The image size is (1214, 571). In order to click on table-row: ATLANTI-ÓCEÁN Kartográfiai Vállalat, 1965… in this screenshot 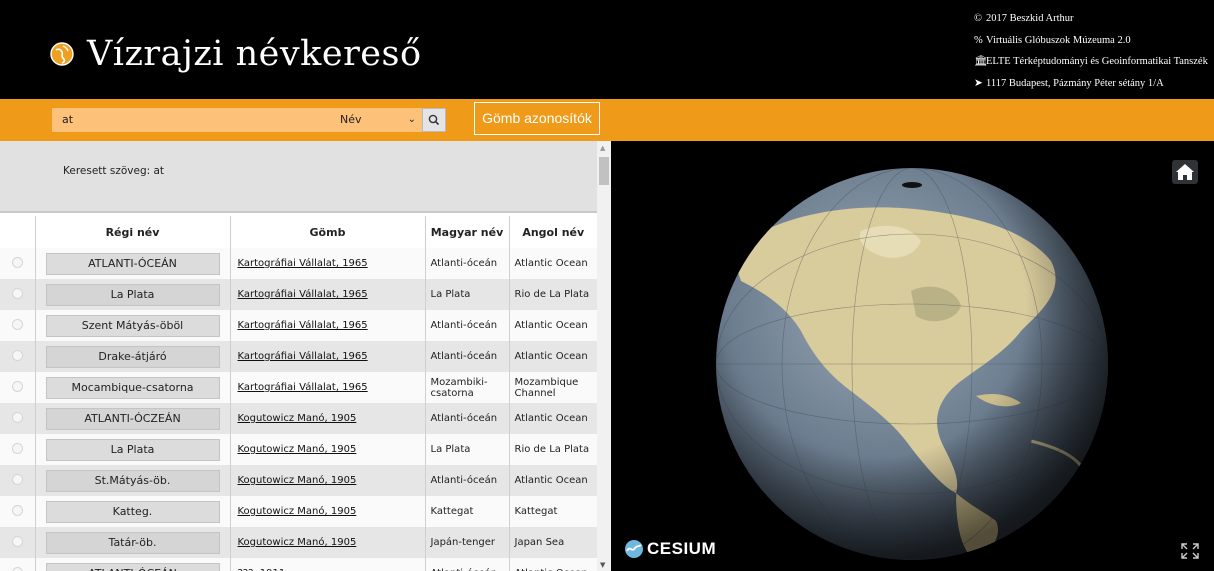, I will do `click(298, 263)`.